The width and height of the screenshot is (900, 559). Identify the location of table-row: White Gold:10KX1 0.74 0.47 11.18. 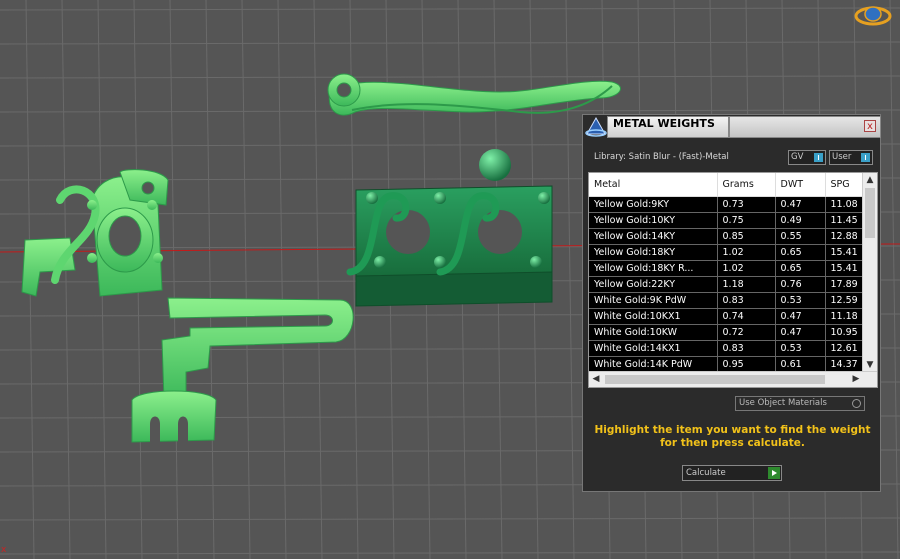
(732, 316).